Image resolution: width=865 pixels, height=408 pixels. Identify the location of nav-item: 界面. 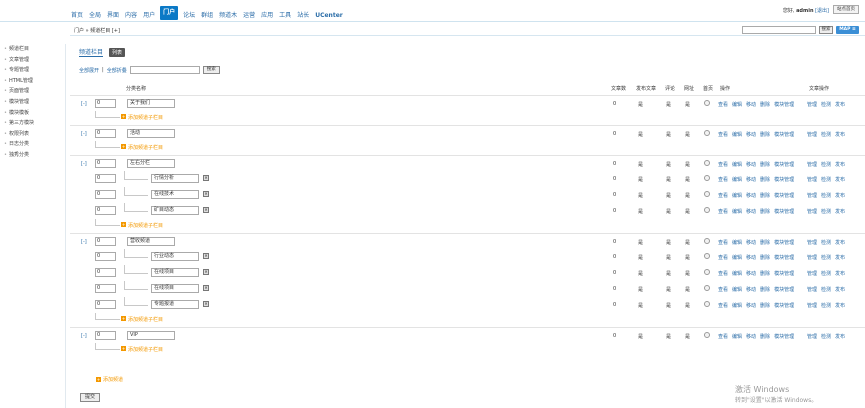
(113, 16).